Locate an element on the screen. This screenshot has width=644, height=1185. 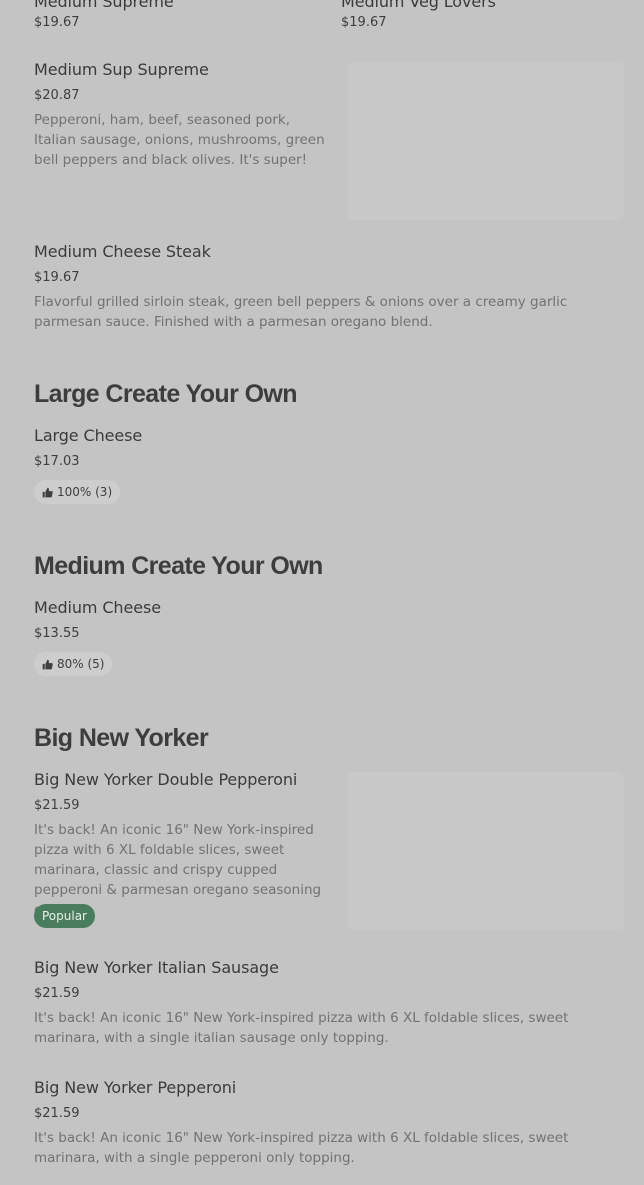
menu-item-medium-veg-lovers: Medium Veg Lovers $19.67 is located at coordinates (481, 15).